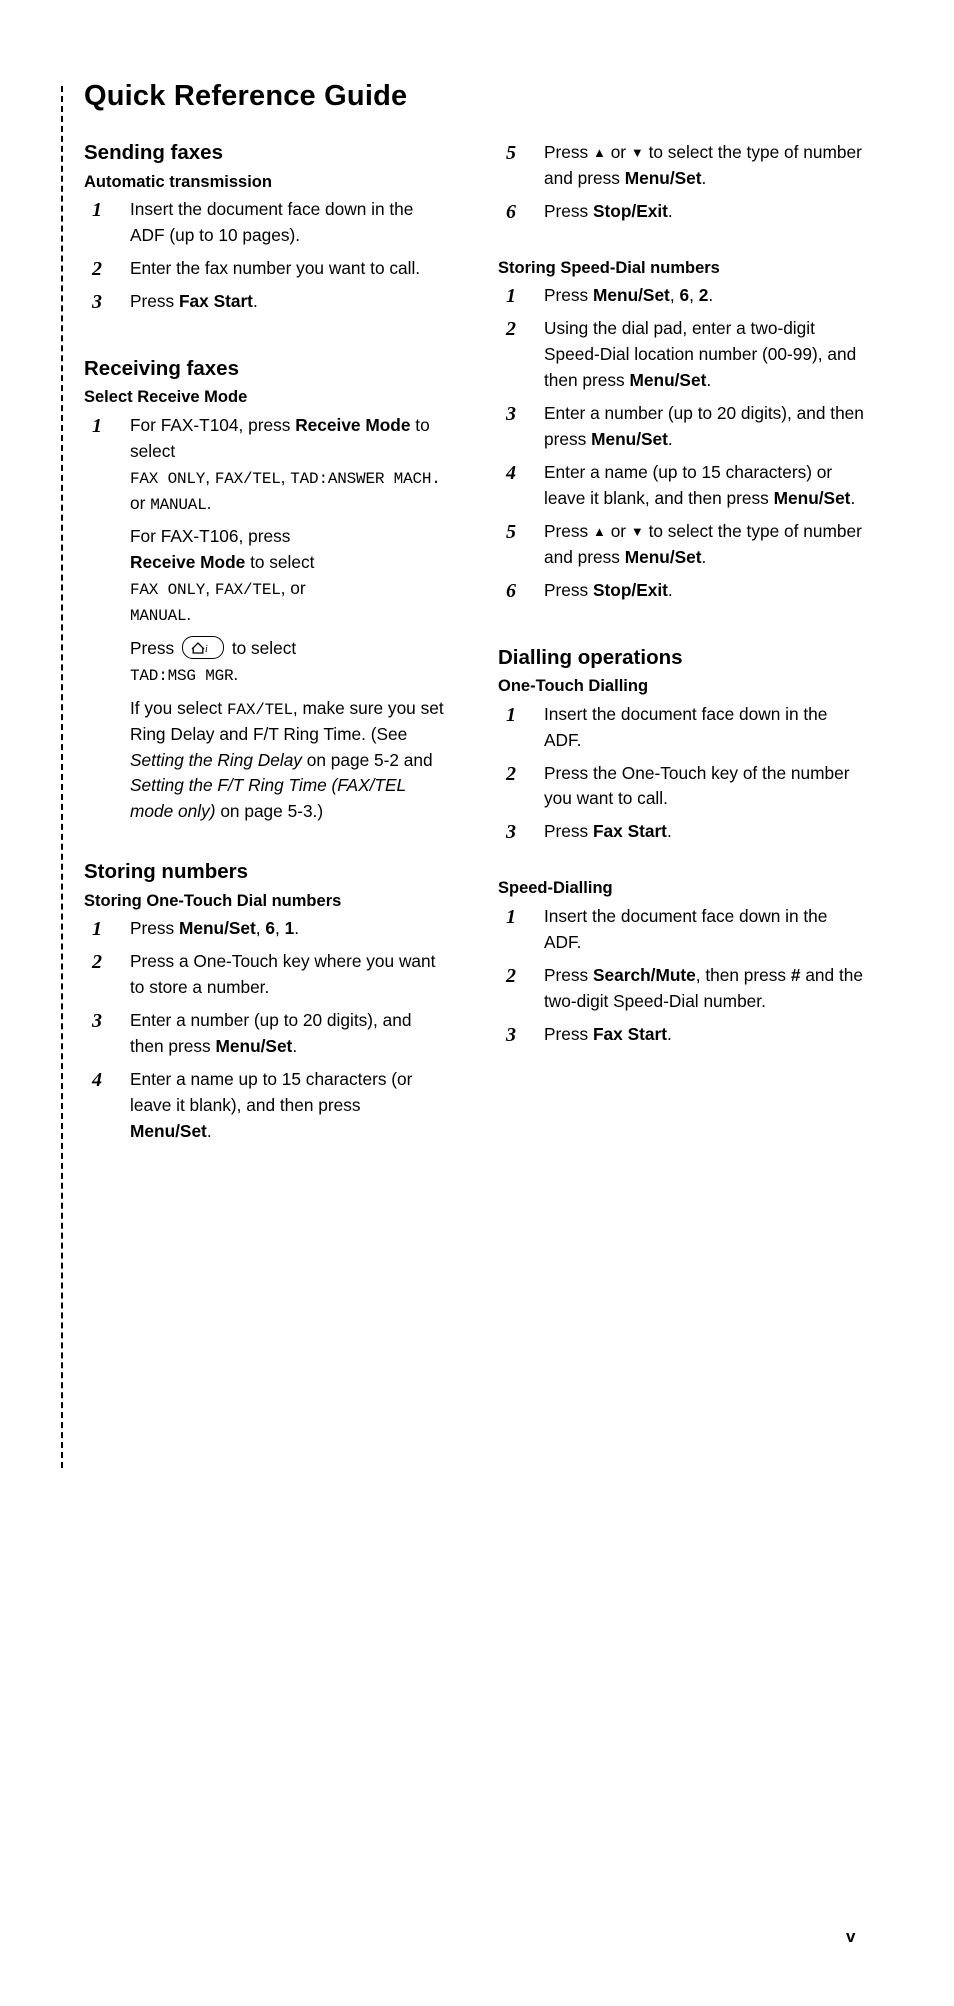 This screenshot has height=2006, width=954. What do you see at coordinates (166, 397) in the screenshot?
I see `subsection-select-receive-mode: Select Receive Mode` at bounding box center [166, 397].